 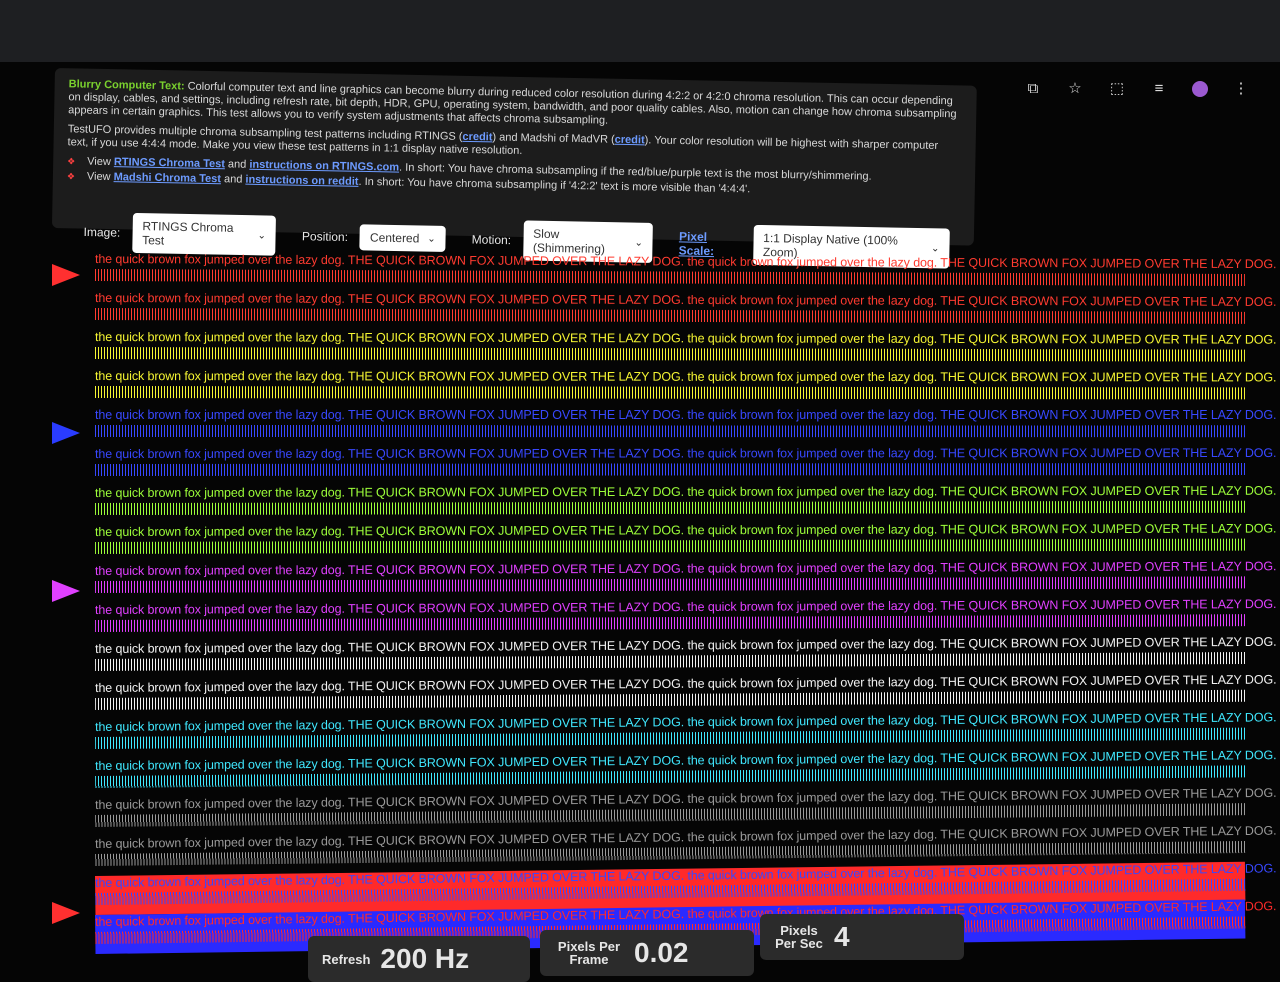 I want to click on credit-link-madshi: credit, so click(x=630, y=140).